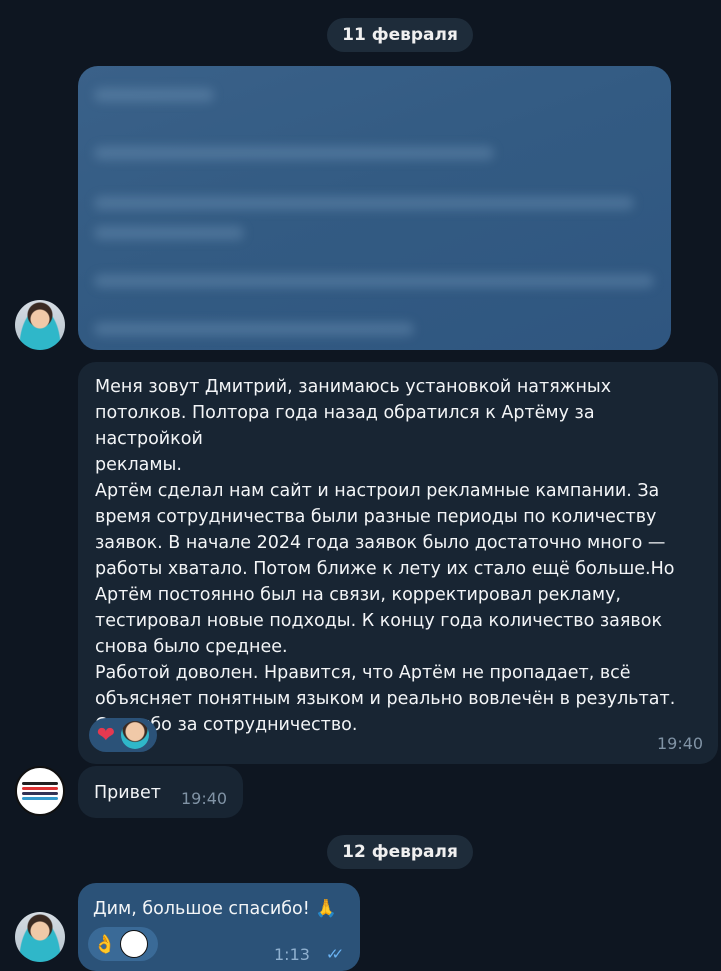  I want to click on reaction-chip: 👌, so click(123, 944).